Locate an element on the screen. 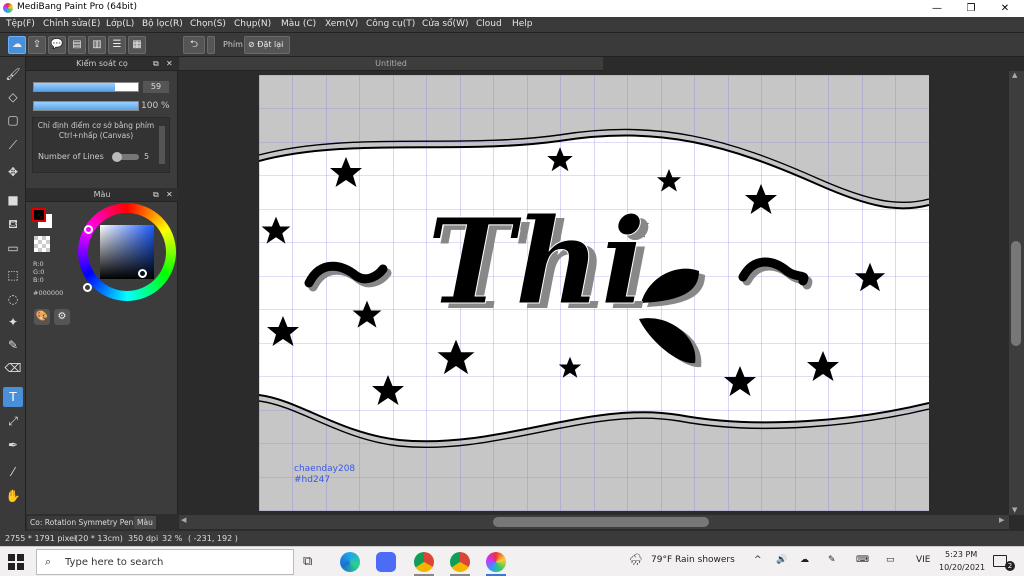 The height and width of the screenshot is (576, 1024). medibang-icon is located at coordinates (496, 562).